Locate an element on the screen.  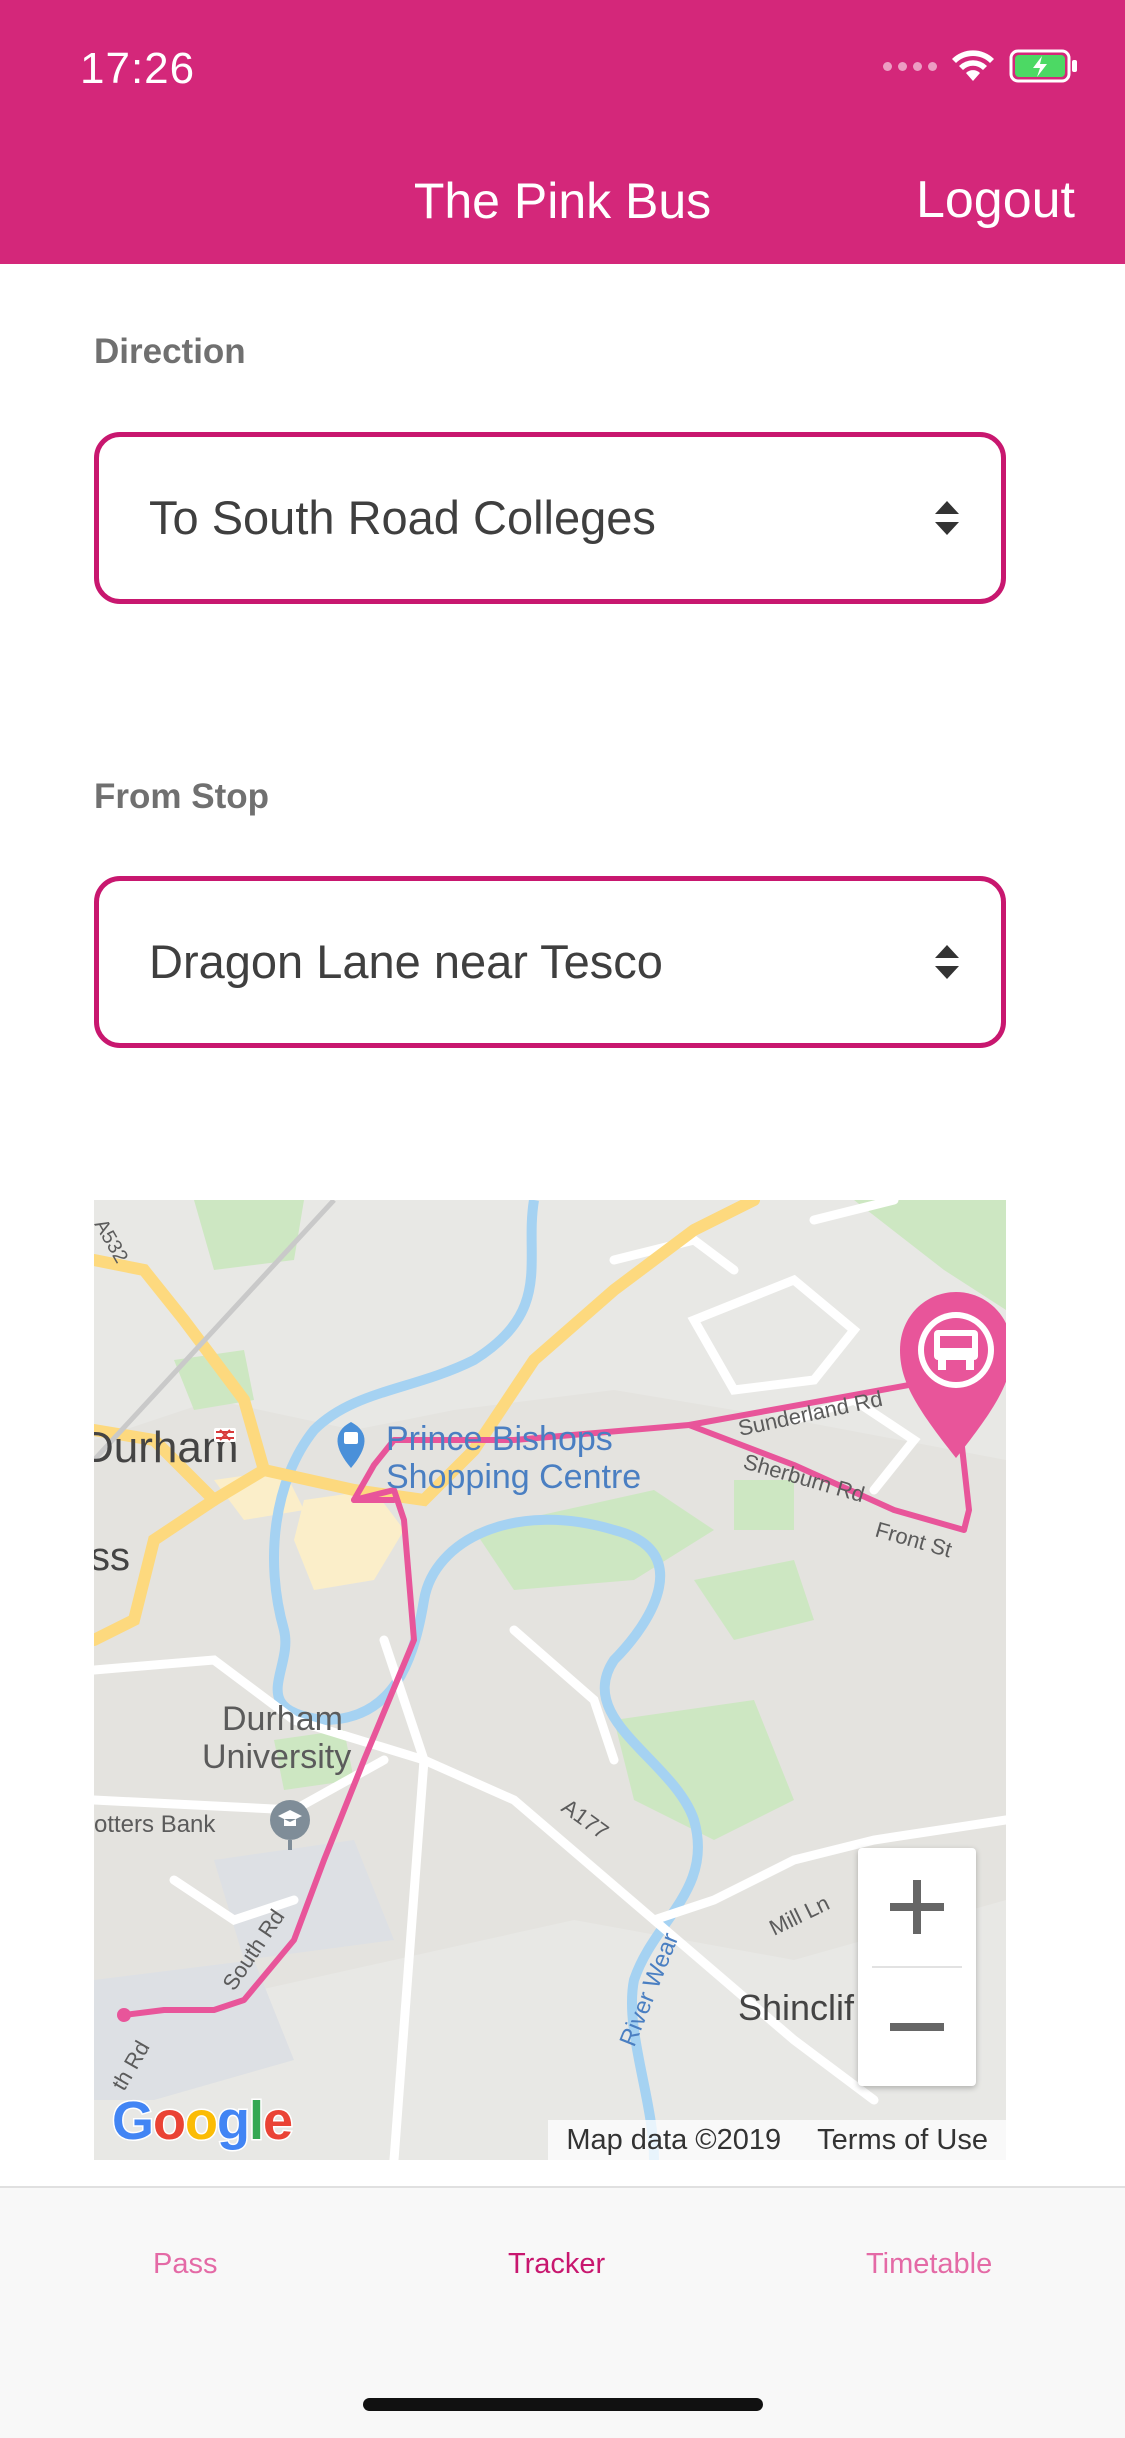
from-stop-select: Dragon Lane near Tesco is located at coordinates (550, 962).